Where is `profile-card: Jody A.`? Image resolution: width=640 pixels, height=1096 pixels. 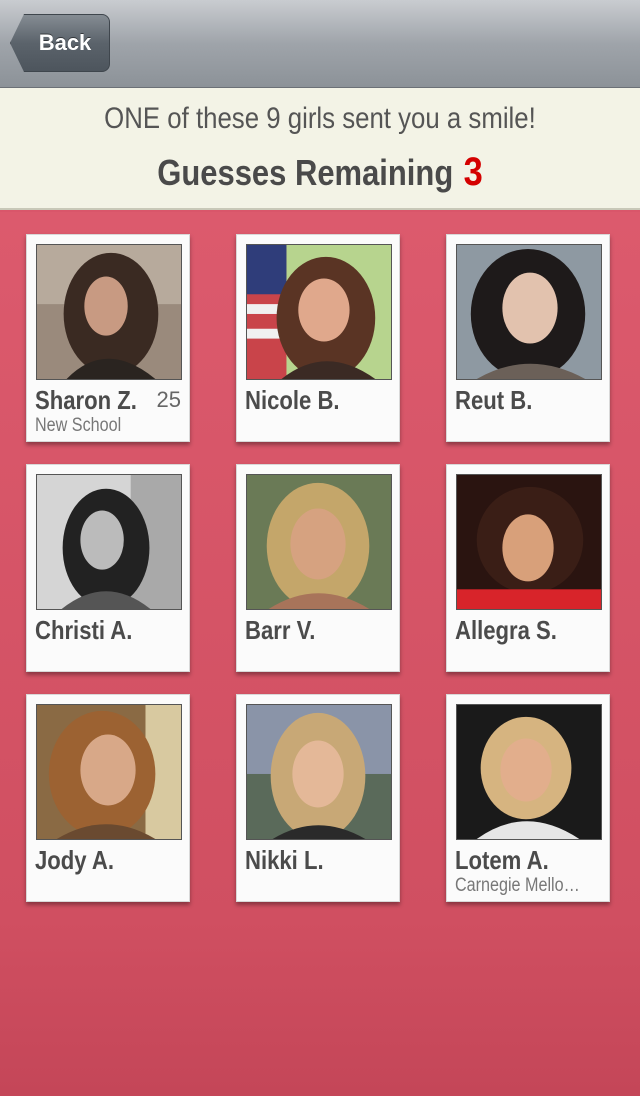
profile-card: Jody A. is located at coordinates (108, 798).